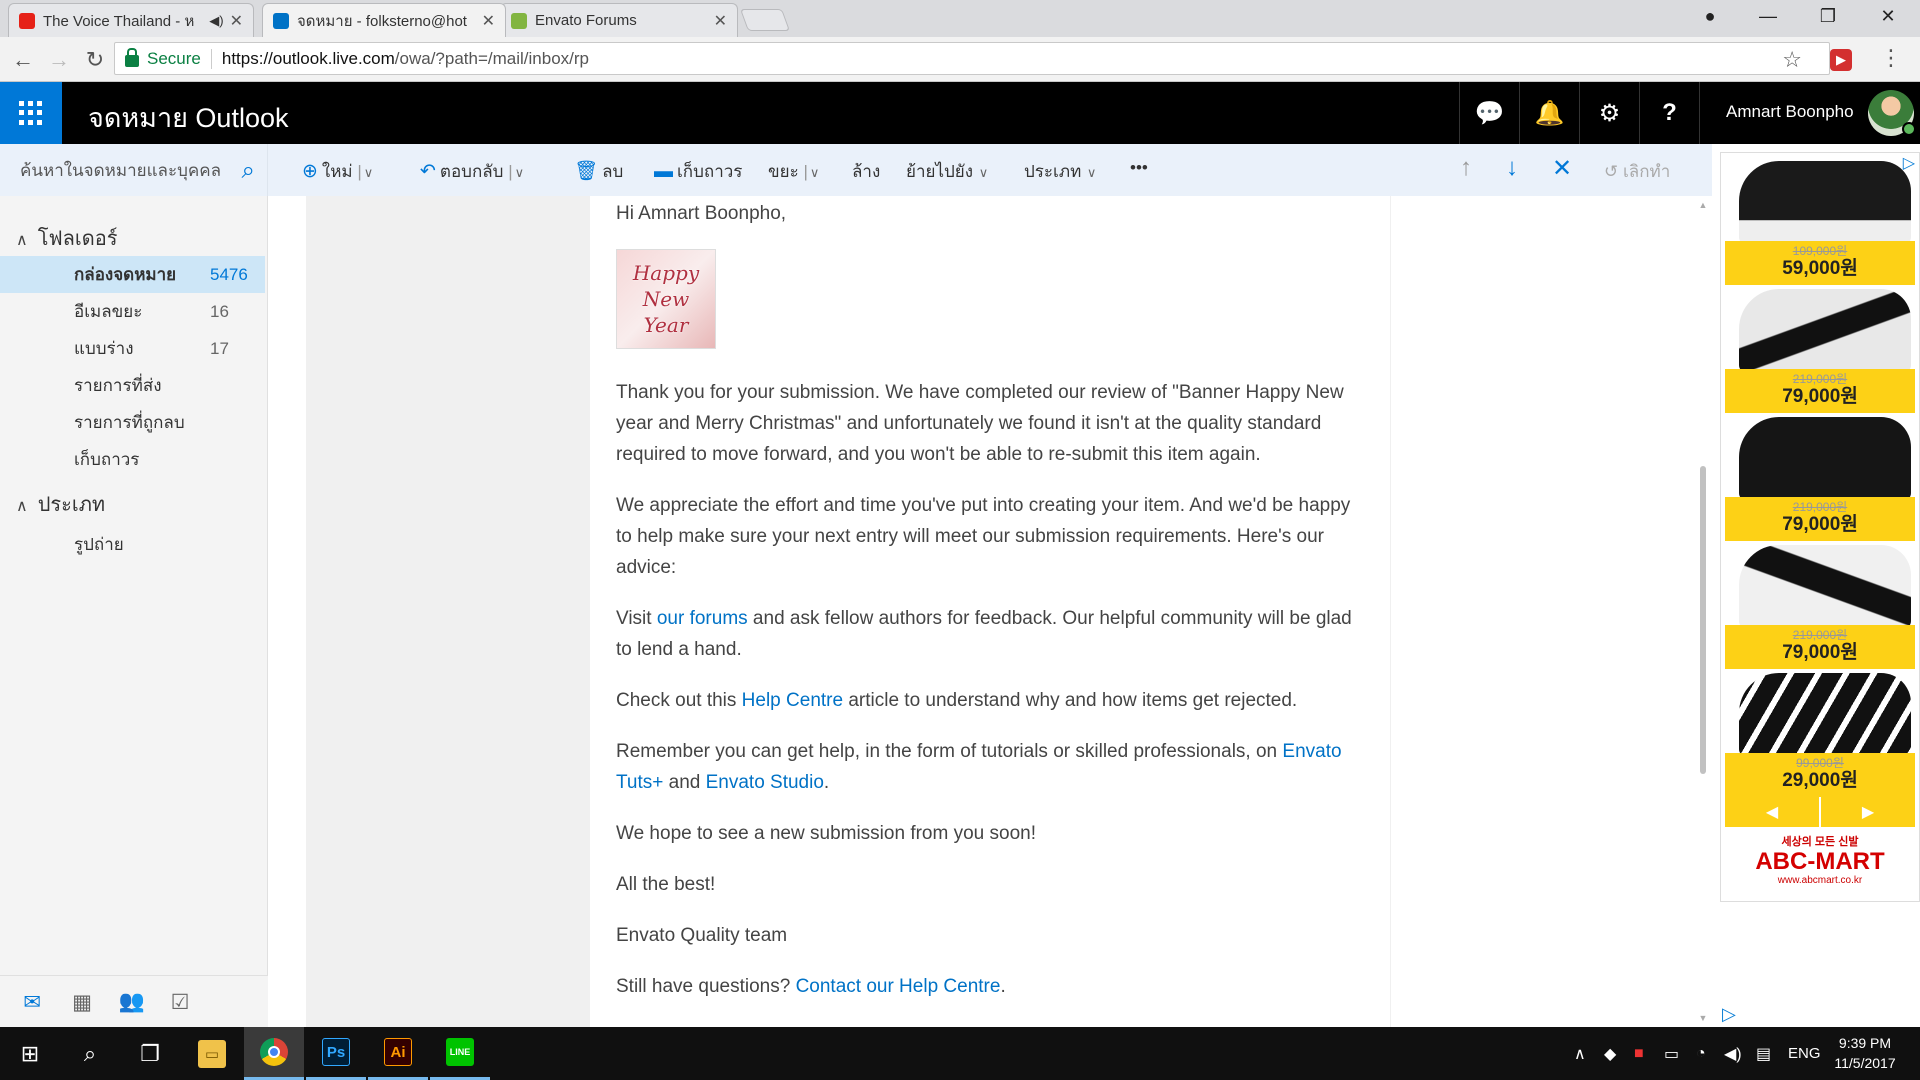 The width and height of the screenshot is (1920, 1080). Describe the element at coordinates (1892, 113) in the screenshot. I see `avatar` at that location.